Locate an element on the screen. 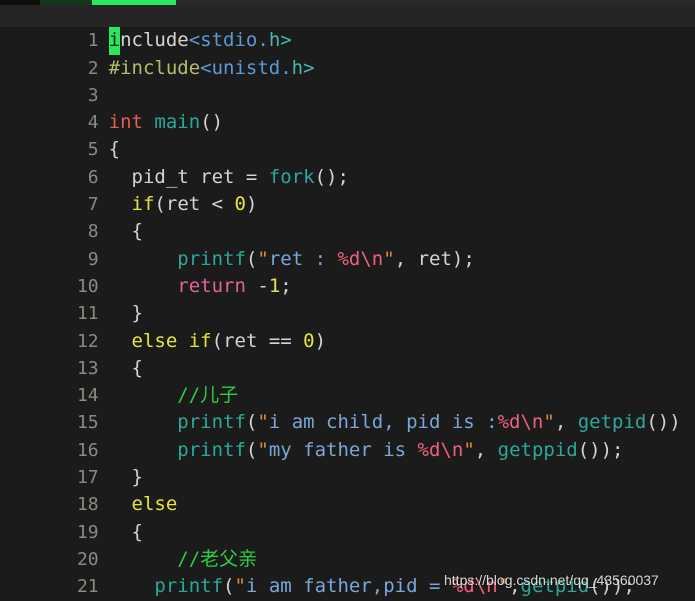 The height and width of the screenshot is (601, 695). code-line-8: 8 { is located at coordinates (347, 216).